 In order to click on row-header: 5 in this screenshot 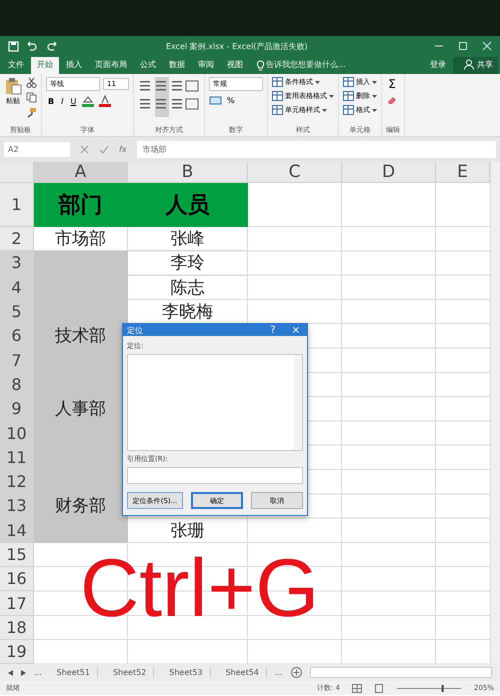, I will do `click(17, 312)`.